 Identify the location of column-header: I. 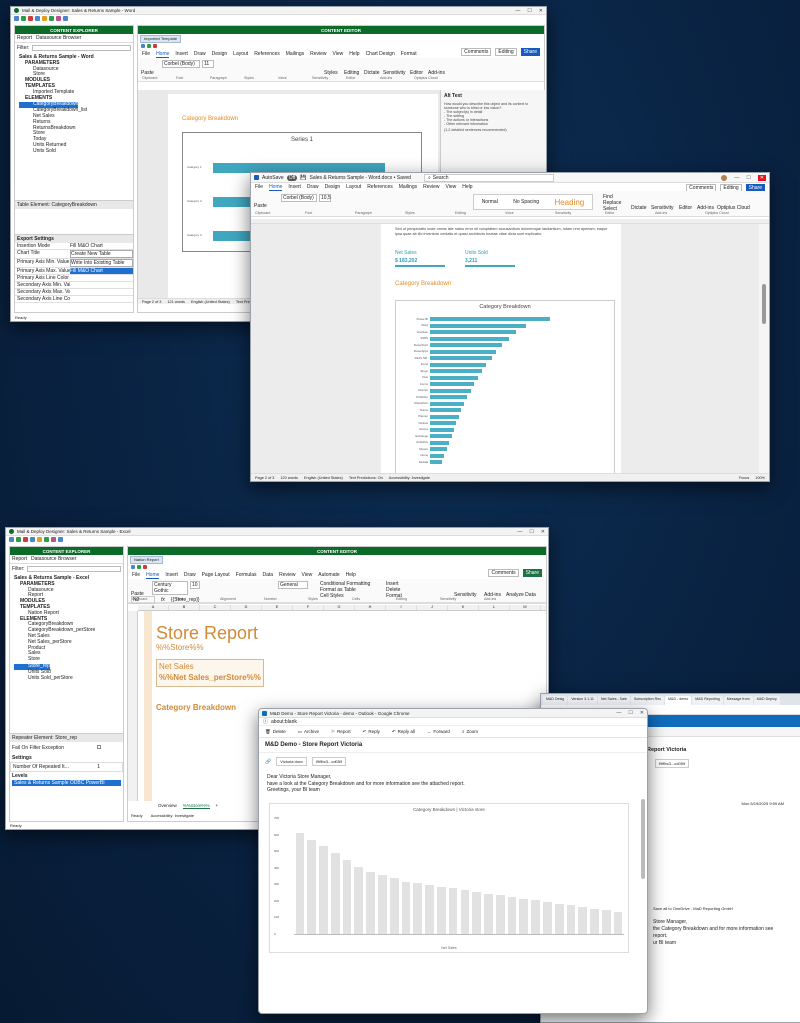
(401, 607).